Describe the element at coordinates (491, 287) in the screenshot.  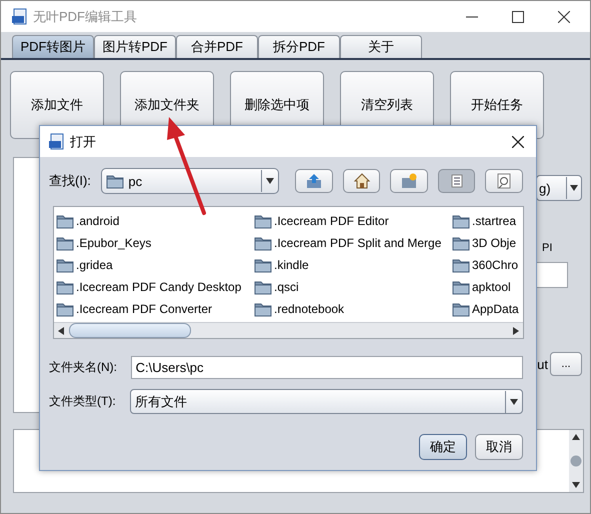
I see `folder-item: apktool` at that location.